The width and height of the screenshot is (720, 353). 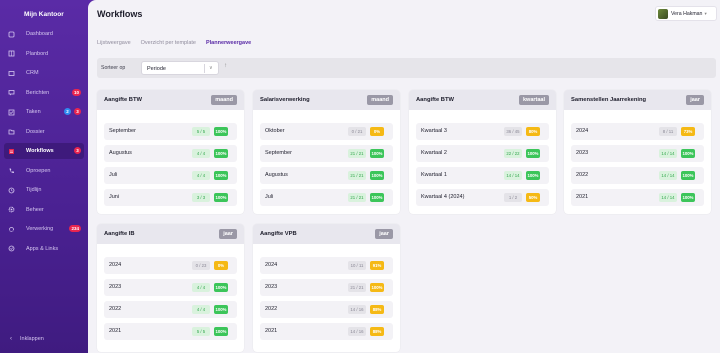 I want to click on tab-lijstweergave: Lijstweergave, so click(x=114, y=43).